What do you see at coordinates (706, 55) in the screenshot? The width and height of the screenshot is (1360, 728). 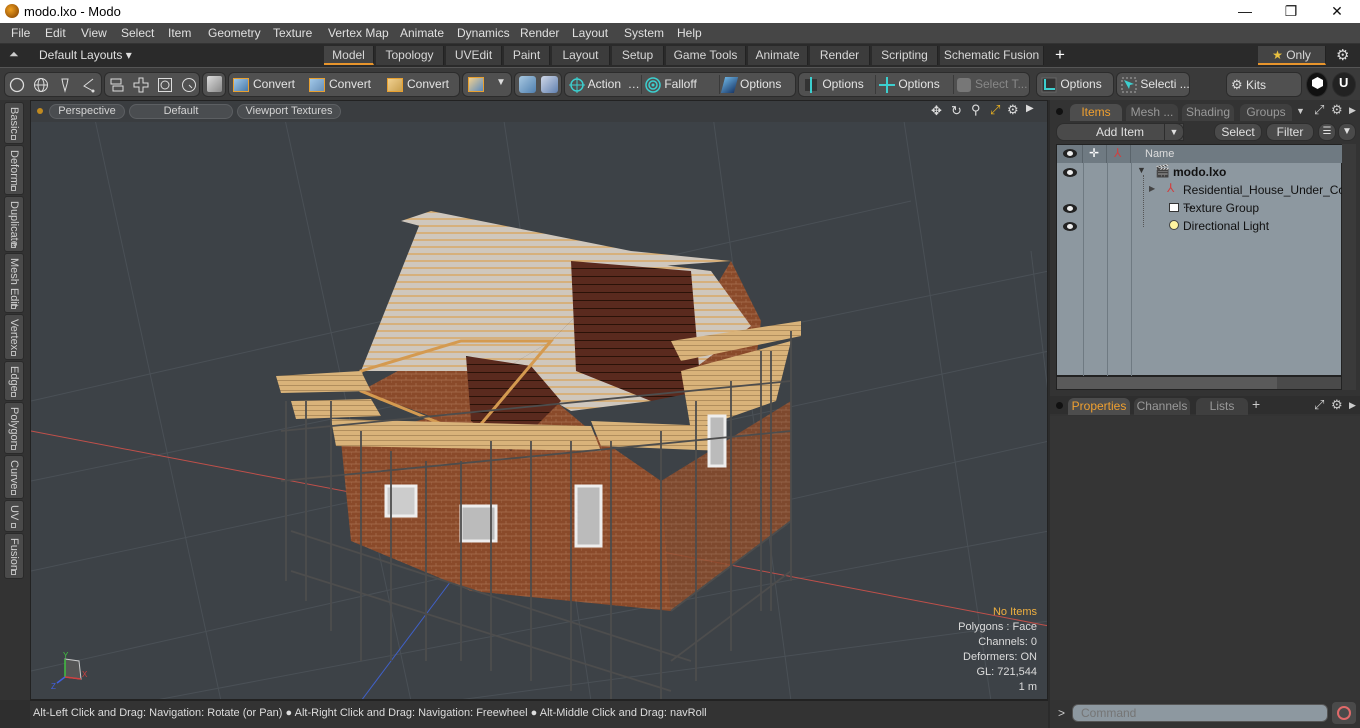 I see `tab-game-tools: Game Tools` at bounding box center [706, 55].